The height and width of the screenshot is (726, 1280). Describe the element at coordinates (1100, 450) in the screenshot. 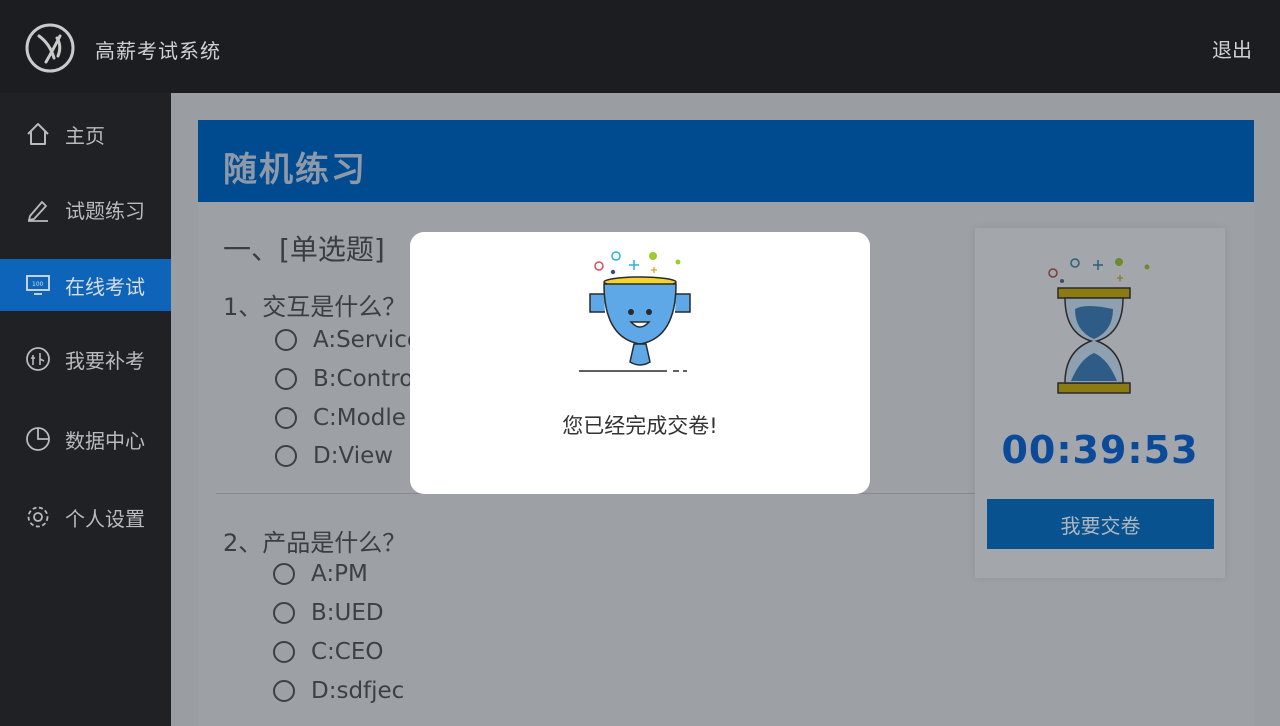

I see `countdown-timer: 00:39:53` at that location.